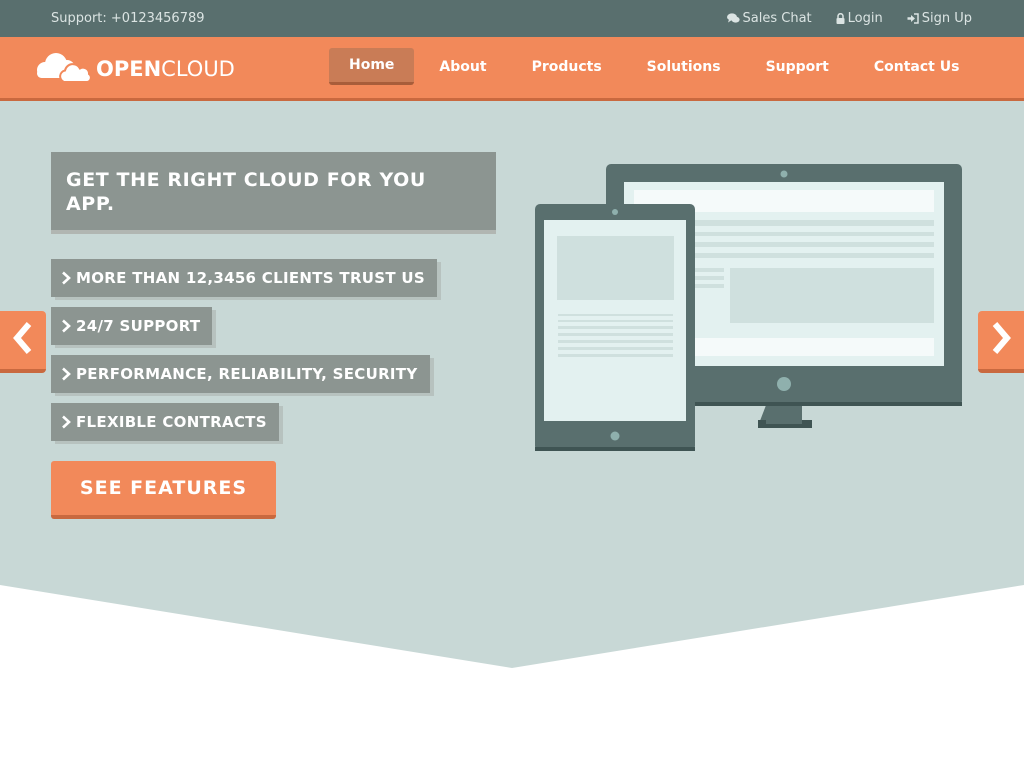  What do you see at coordinates (128, 18) in the screenshot?
I see `support-phone: Support: +0123456789` at bounding box center [128, 18].